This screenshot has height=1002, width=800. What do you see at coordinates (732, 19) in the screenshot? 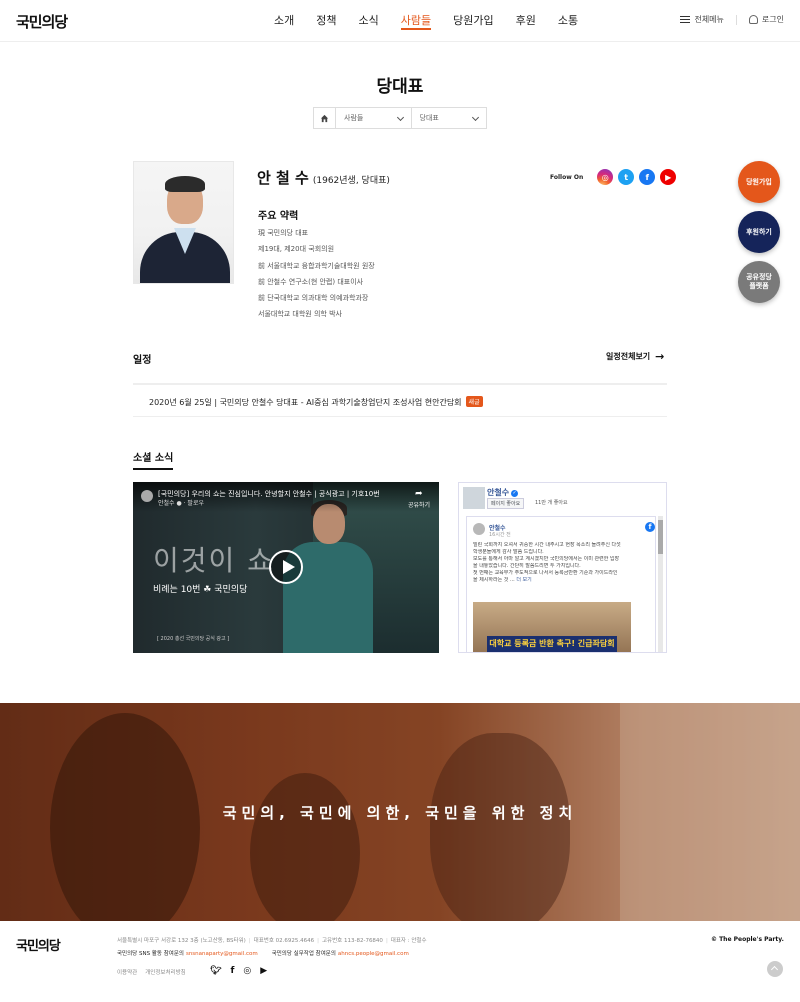
I see `header-util: 전체메뉴 로그인` at bounding box center [732, 19].